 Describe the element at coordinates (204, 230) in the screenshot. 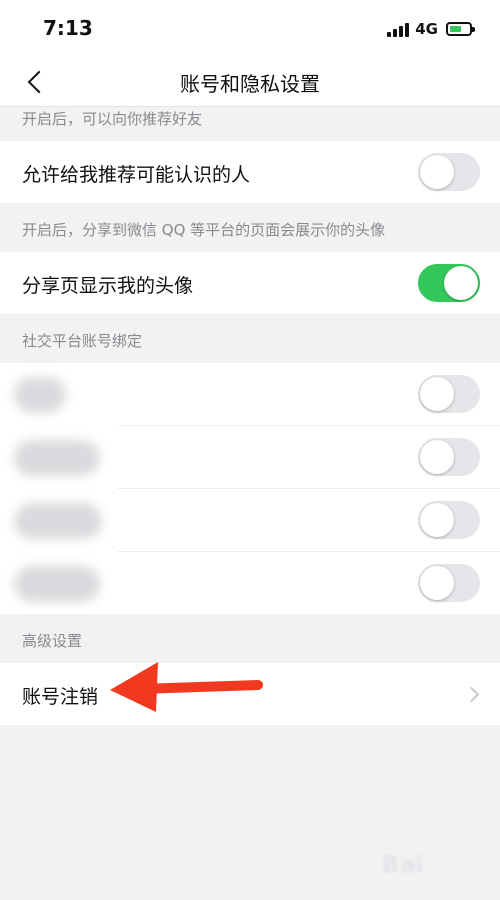

I see `avatar-hint: 开启后，分享到微信 QQ 等平台的页面会展示你的头像` at that location.